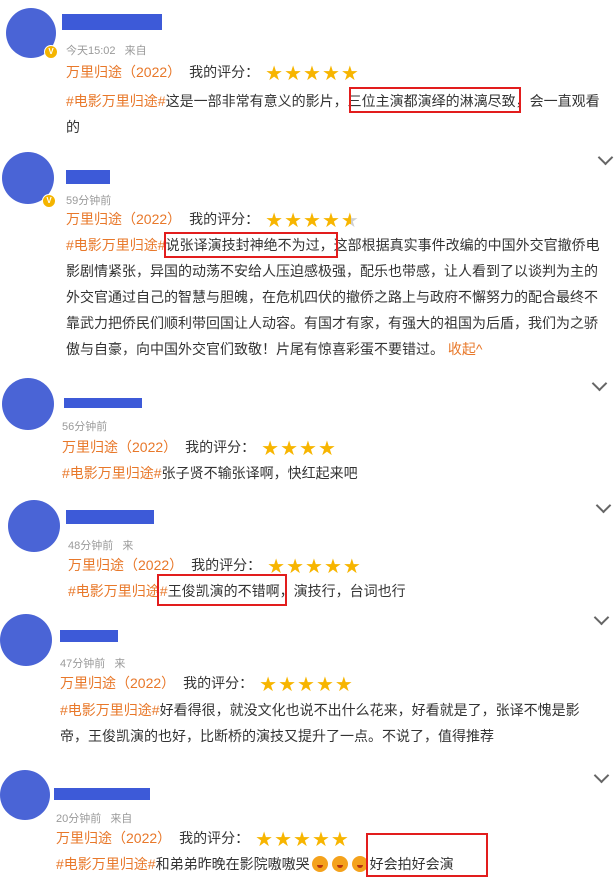  I want to click on comment-time: 今天15:02 来自, so click(106, 50).